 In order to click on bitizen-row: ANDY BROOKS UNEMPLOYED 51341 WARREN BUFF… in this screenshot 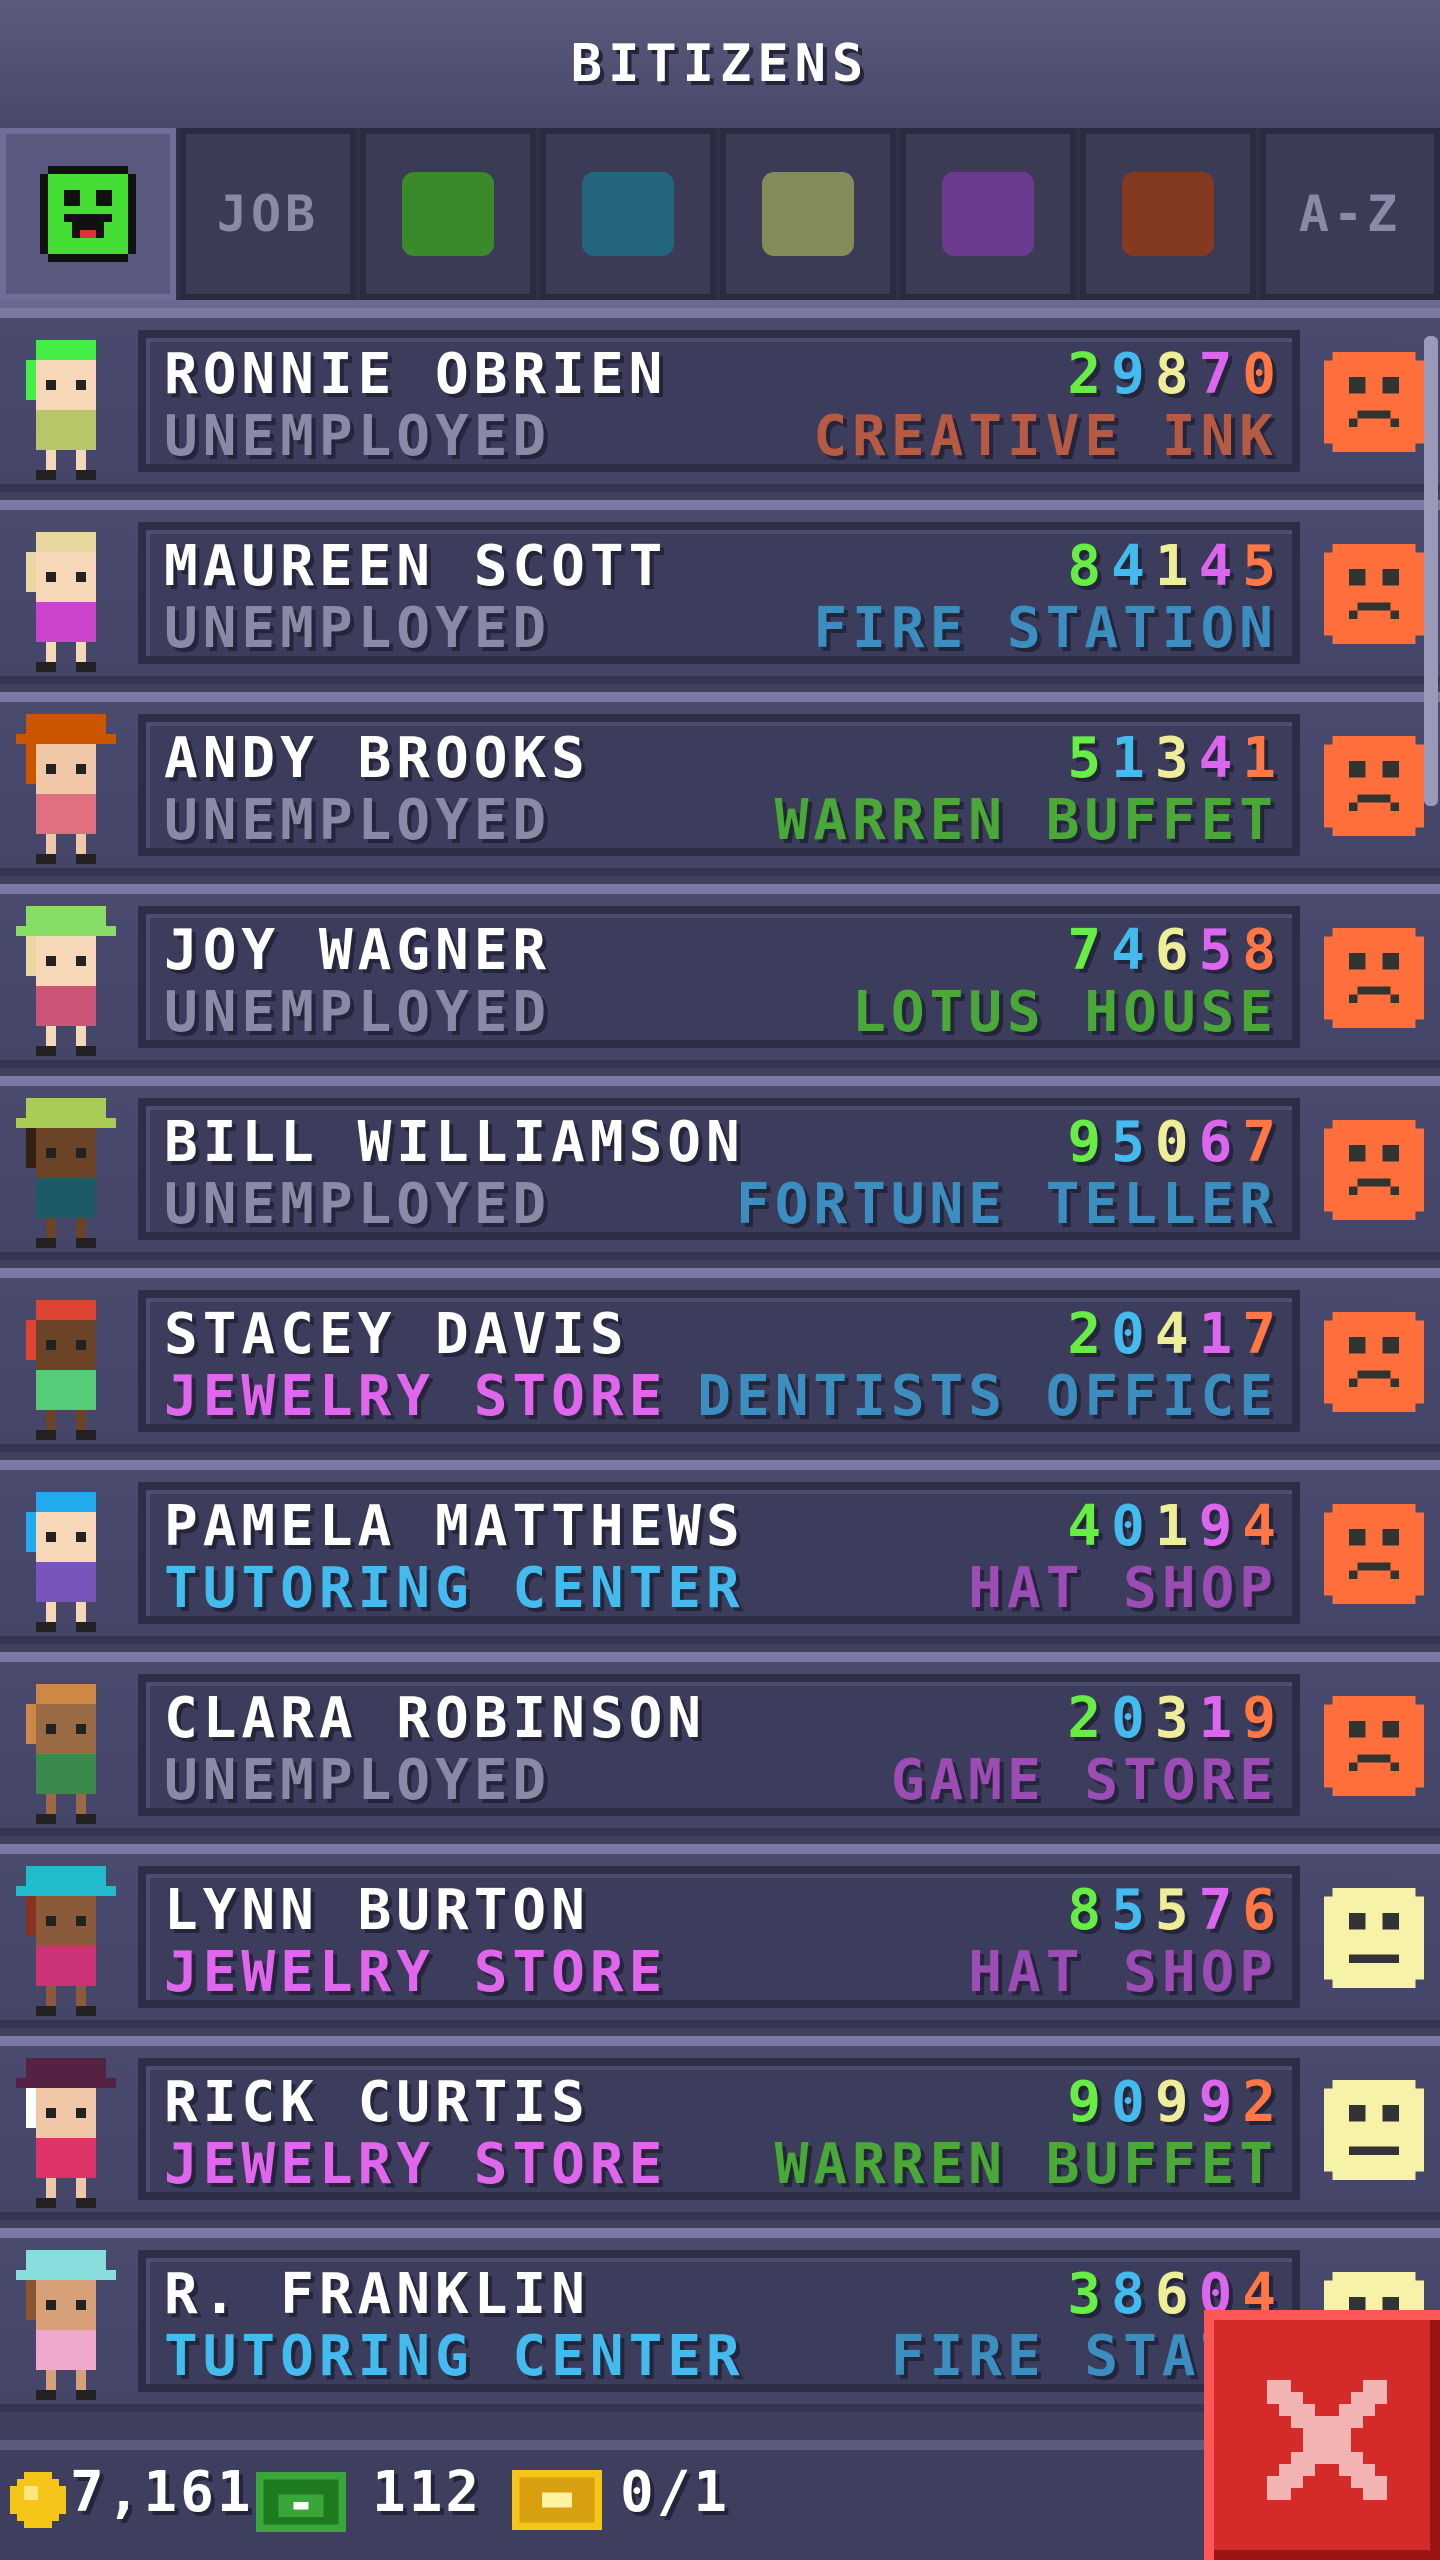, I will do `click(720, 784)`.